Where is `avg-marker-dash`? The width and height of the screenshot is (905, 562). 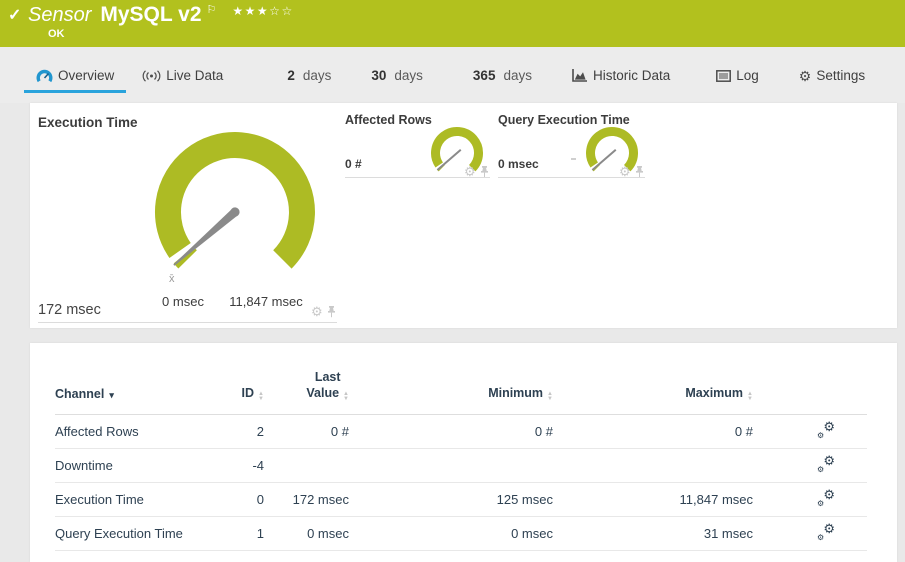 avg-marker-dash is located at coordinates (573, 159).